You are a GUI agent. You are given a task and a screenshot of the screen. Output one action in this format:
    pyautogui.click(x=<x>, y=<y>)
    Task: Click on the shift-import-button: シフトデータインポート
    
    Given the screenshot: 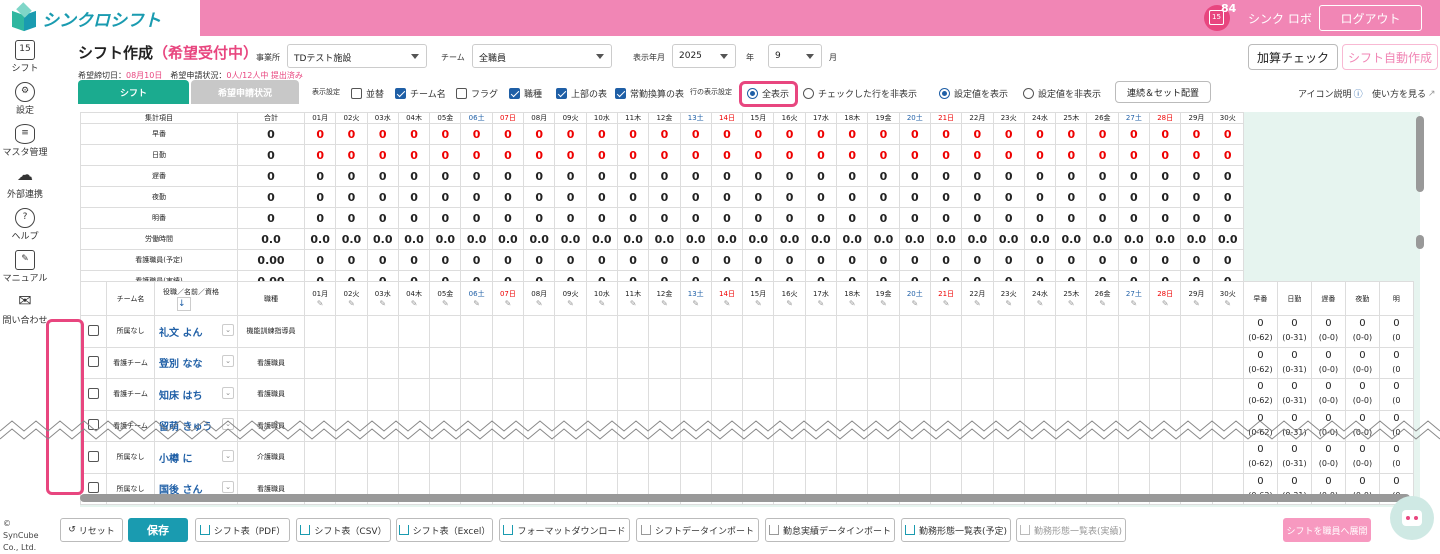 What is the action you would take?
    pyautogui.click(x=697, y=530)
    